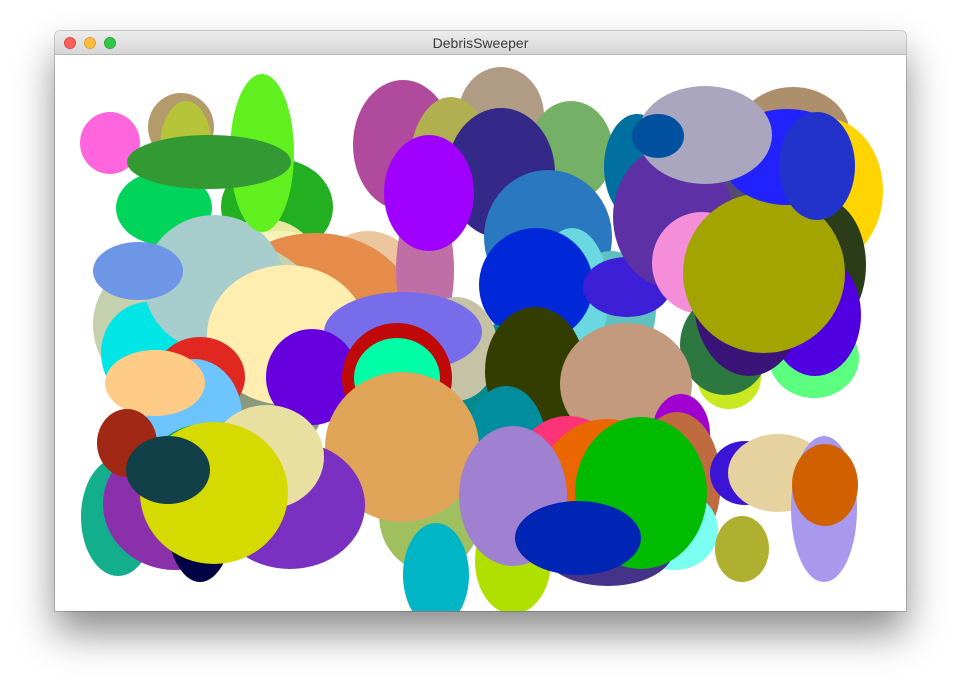 This screenshot has width=960, height=695. I want to click on title-bar: DebrisSweeper, so click(480, 43).